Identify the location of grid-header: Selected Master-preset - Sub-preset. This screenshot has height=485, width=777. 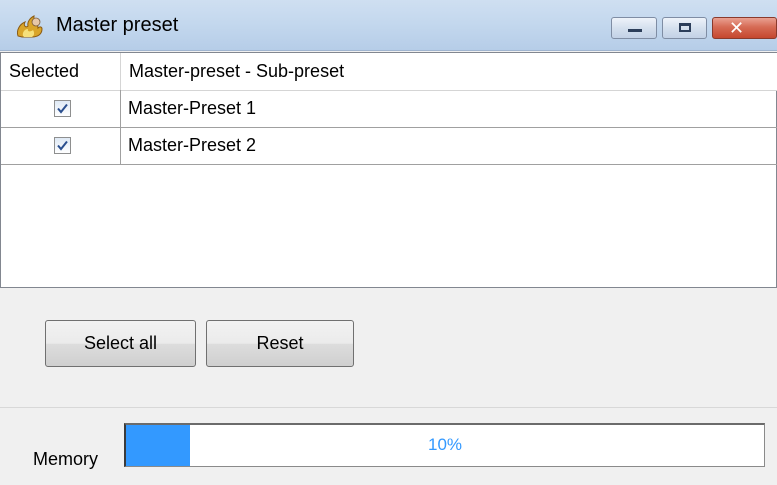
(389, 72).